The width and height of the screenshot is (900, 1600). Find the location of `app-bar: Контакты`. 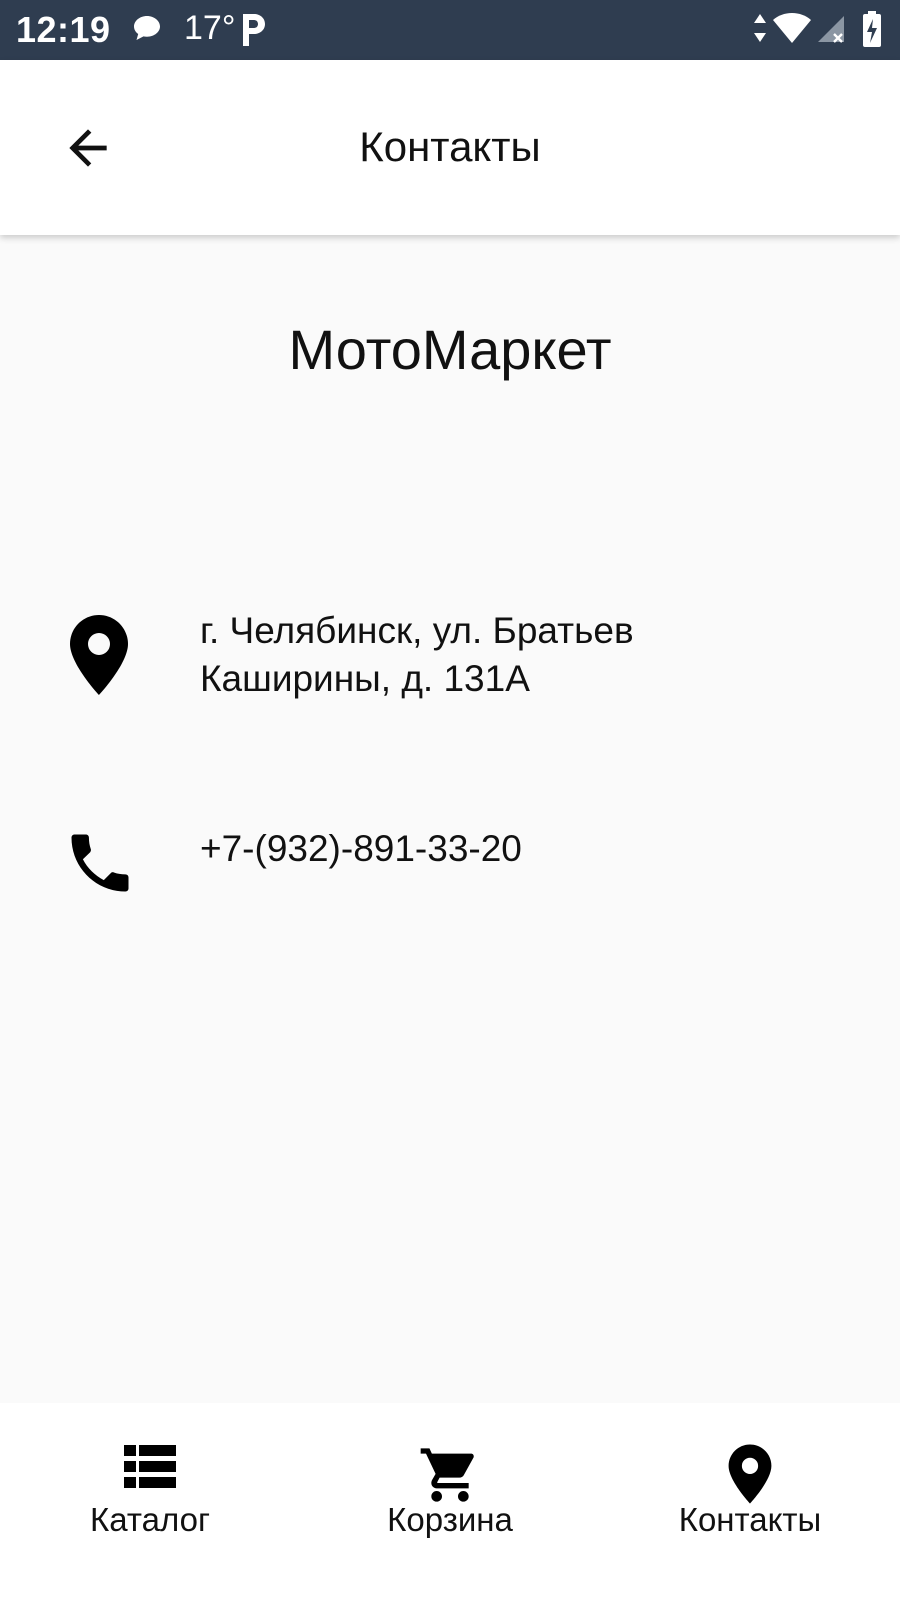

app-bar: Контакты is located at coordinates (450, 147).